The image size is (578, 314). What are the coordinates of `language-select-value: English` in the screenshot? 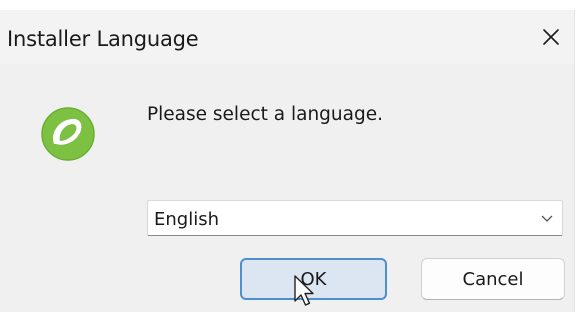 It's located at (186, 219).